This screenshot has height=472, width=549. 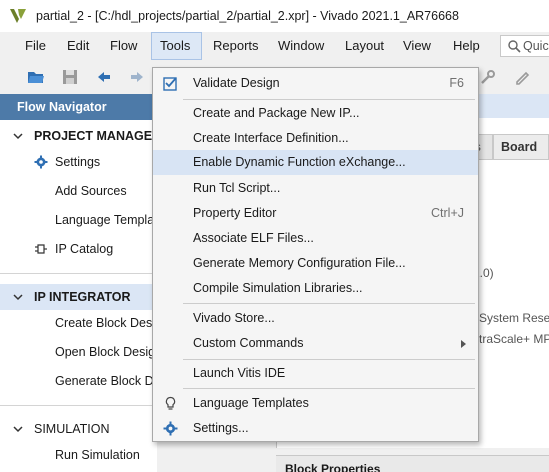 What do you see at coordinates (170, 403) in the screenshot?
I see `lightbulb-icon` at bounding box center [170, 403].